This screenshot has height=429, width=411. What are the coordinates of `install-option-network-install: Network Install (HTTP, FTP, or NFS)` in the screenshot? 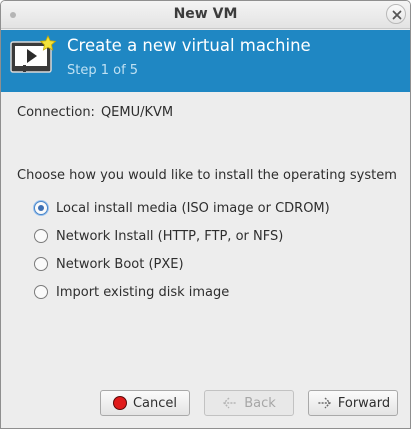 It's located at (182, 236).